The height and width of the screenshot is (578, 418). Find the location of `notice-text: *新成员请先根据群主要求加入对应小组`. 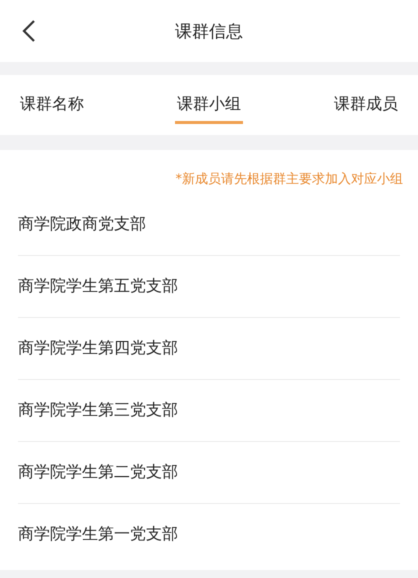

notice-text: *新成员请先根据群主要求加入对应小组 is located at coordinates (288, 180).